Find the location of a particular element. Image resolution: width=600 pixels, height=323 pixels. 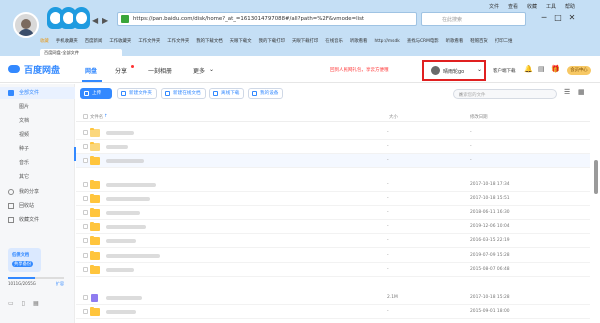

sidebar-item-my-share: 我的分享 is located at coordinates (37, 192).